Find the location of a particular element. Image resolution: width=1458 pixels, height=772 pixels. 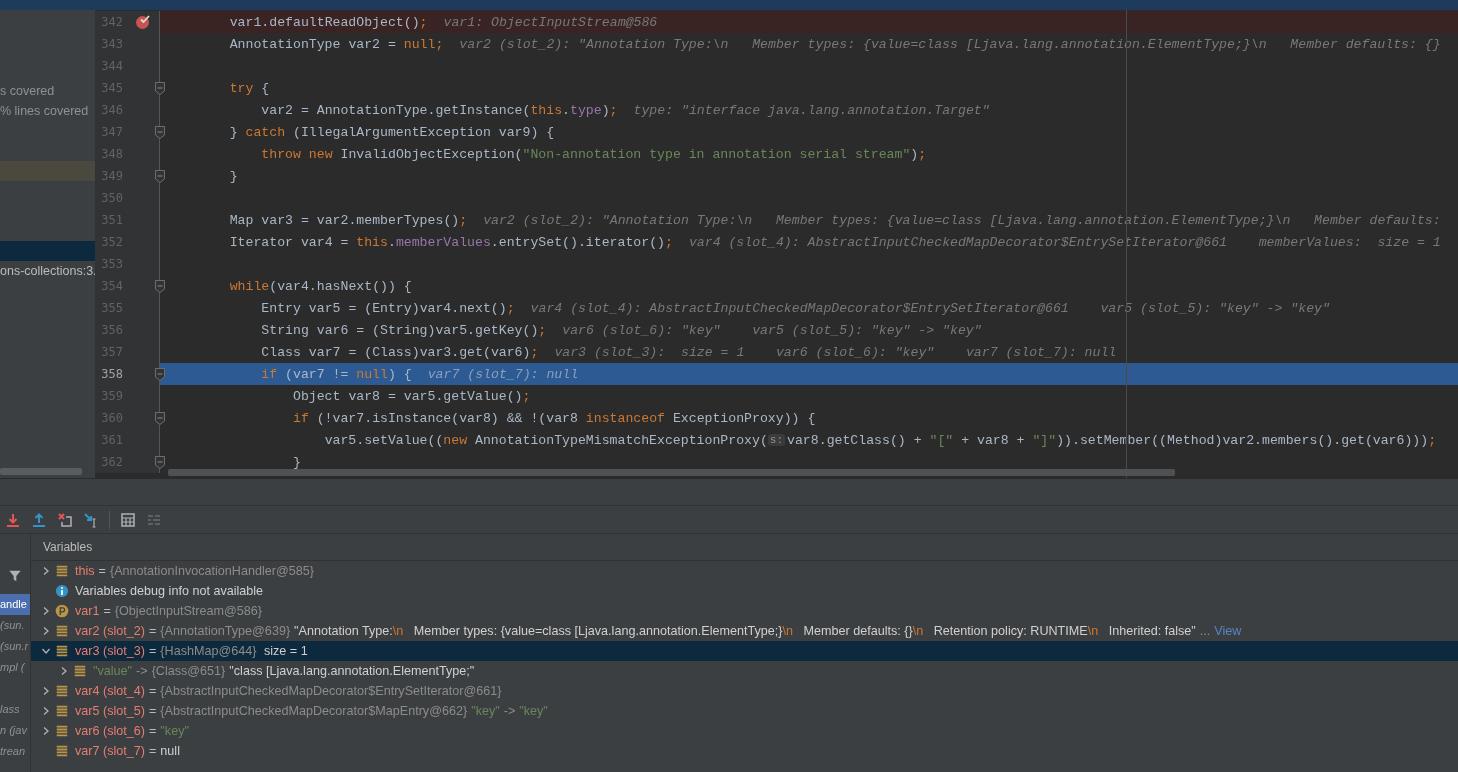

frame-item: n (jav is located at coordinates (15, 730).